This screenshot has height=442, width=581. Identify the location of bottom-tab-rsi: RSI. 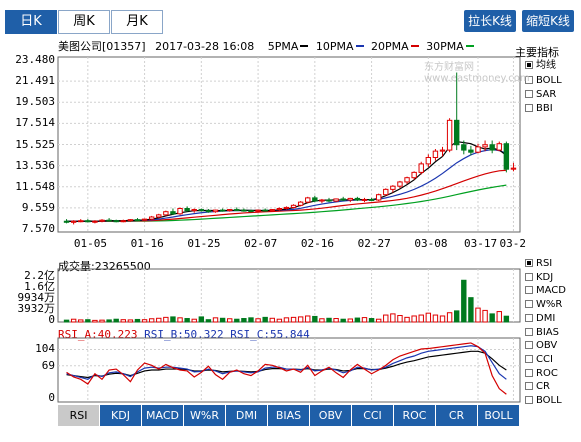
(79, 415).